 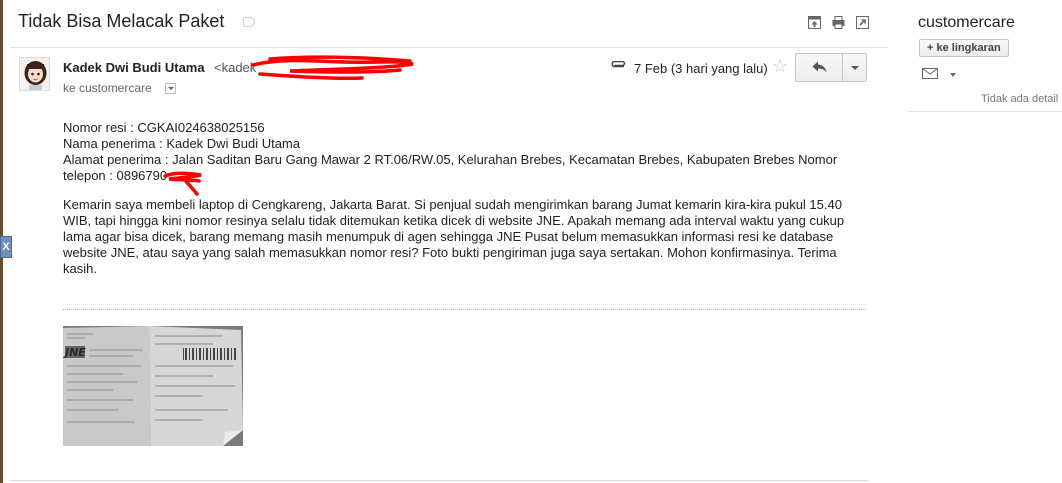 I want to click on extension-close-button: X, so click(x=6, y=247).